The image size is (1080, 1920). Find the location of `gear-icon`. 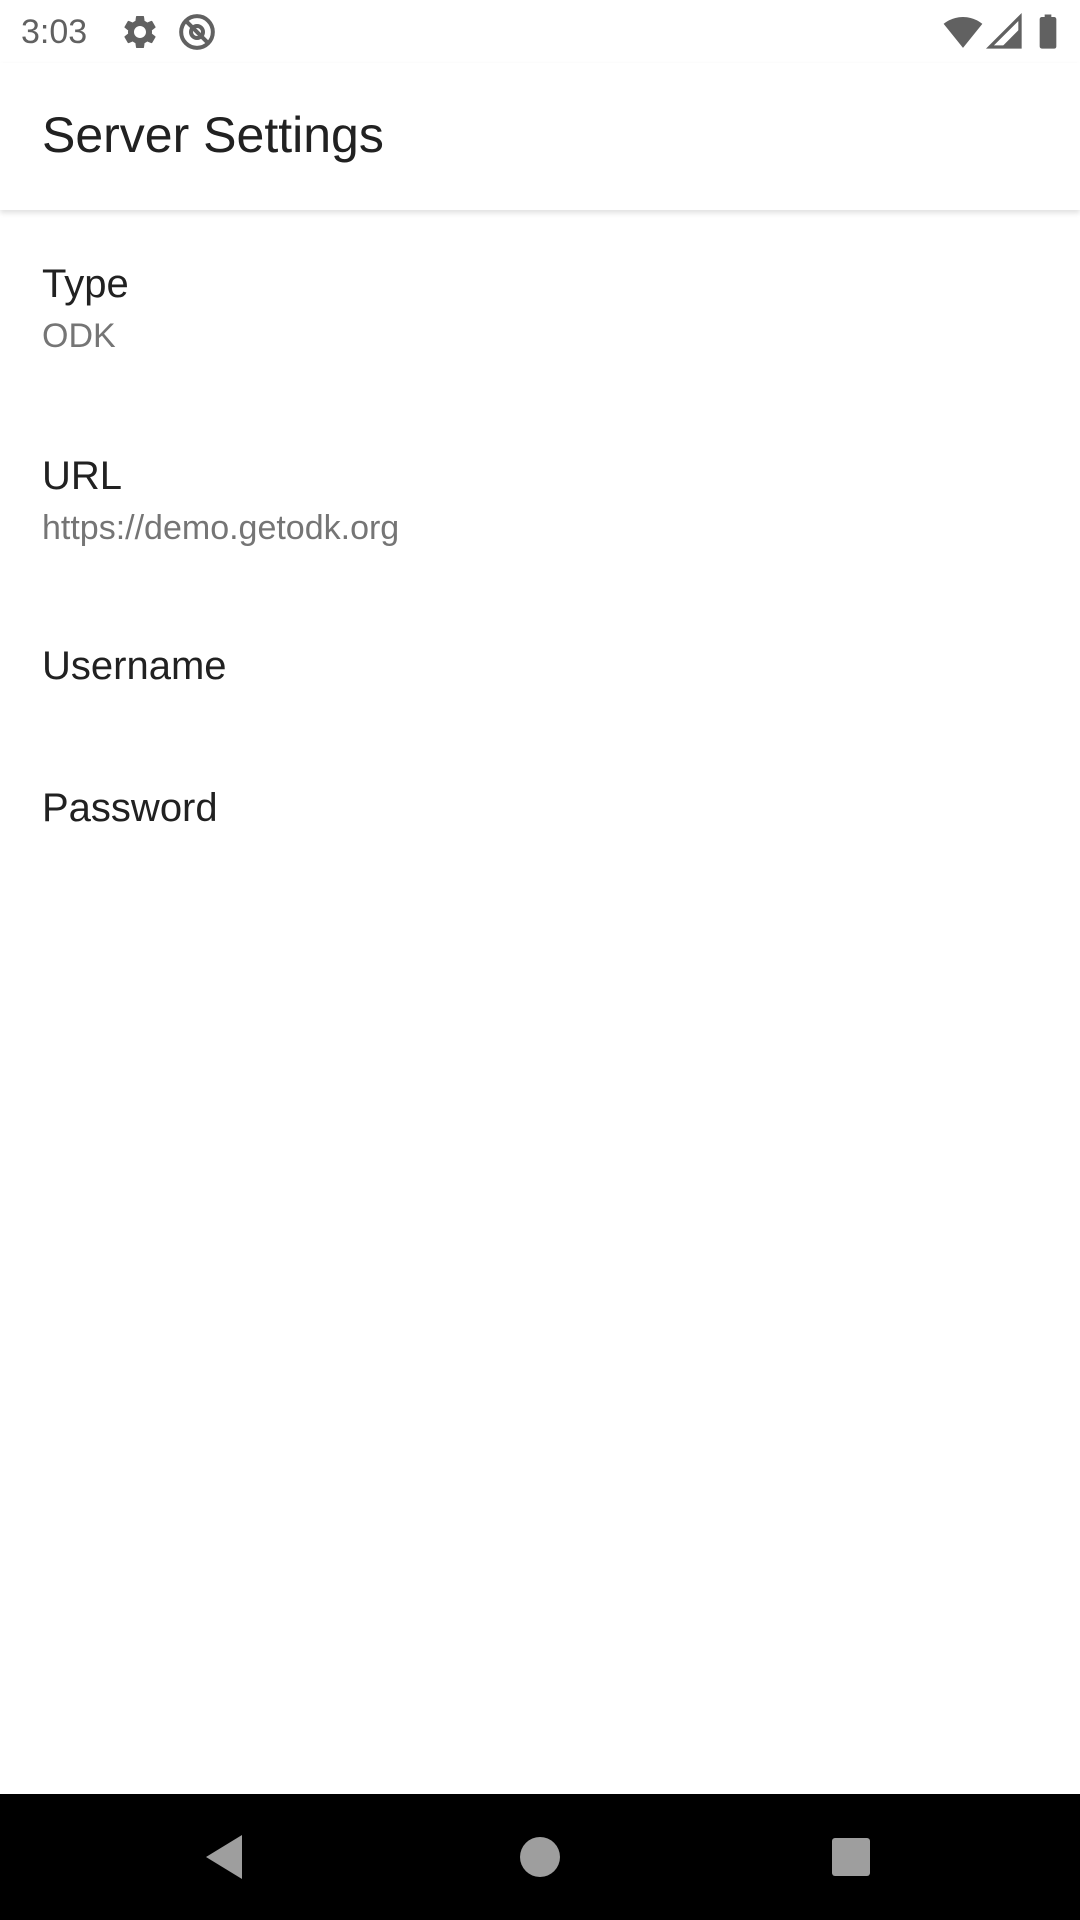

gear-icon is located at coordinates (140, 31).